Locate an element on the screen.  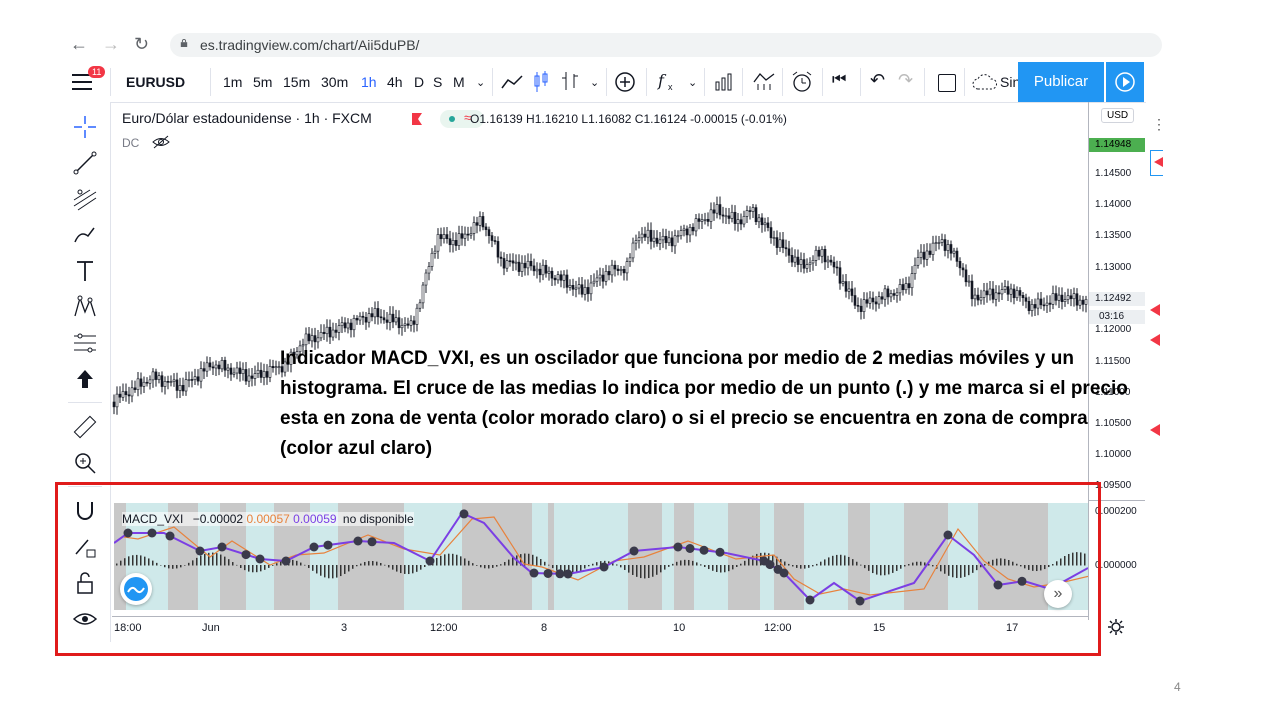
address-bar: es.tradingview.com/chart/Aii5duPB/ is located at coordinates (666, 45).